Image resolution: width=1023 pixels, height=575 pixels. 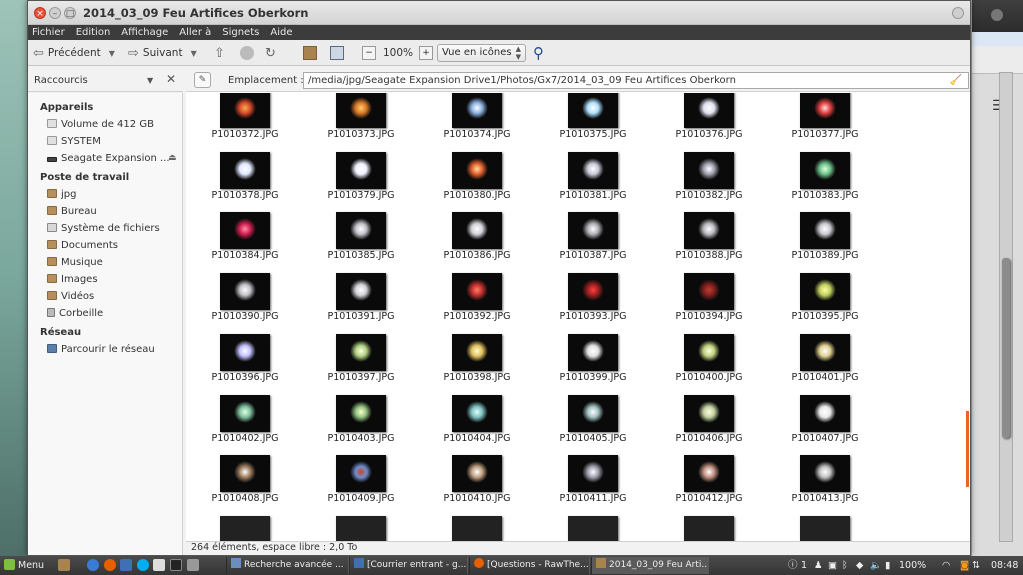 I want to click on file-item: P1010376.JPG, so click(x=709, y=116).